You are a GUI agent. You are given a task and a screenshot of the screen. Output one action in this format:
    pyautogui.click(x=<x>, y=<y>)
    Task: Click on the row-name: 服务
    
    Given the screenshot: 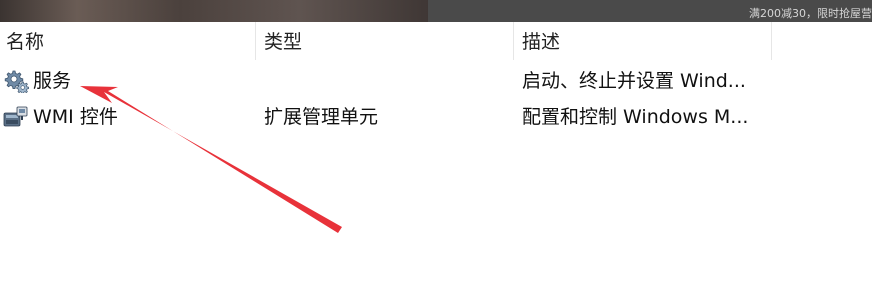 What is the action you would take?
    pyautogui.click(x=52, y=81)
    